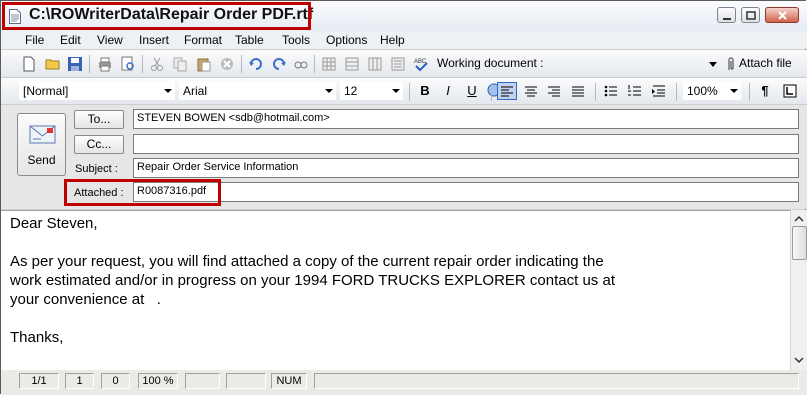  What do you see at coordinates (448, 91) in the screenshot?
I see `italic-button: I` at bounding box center [448, 91].